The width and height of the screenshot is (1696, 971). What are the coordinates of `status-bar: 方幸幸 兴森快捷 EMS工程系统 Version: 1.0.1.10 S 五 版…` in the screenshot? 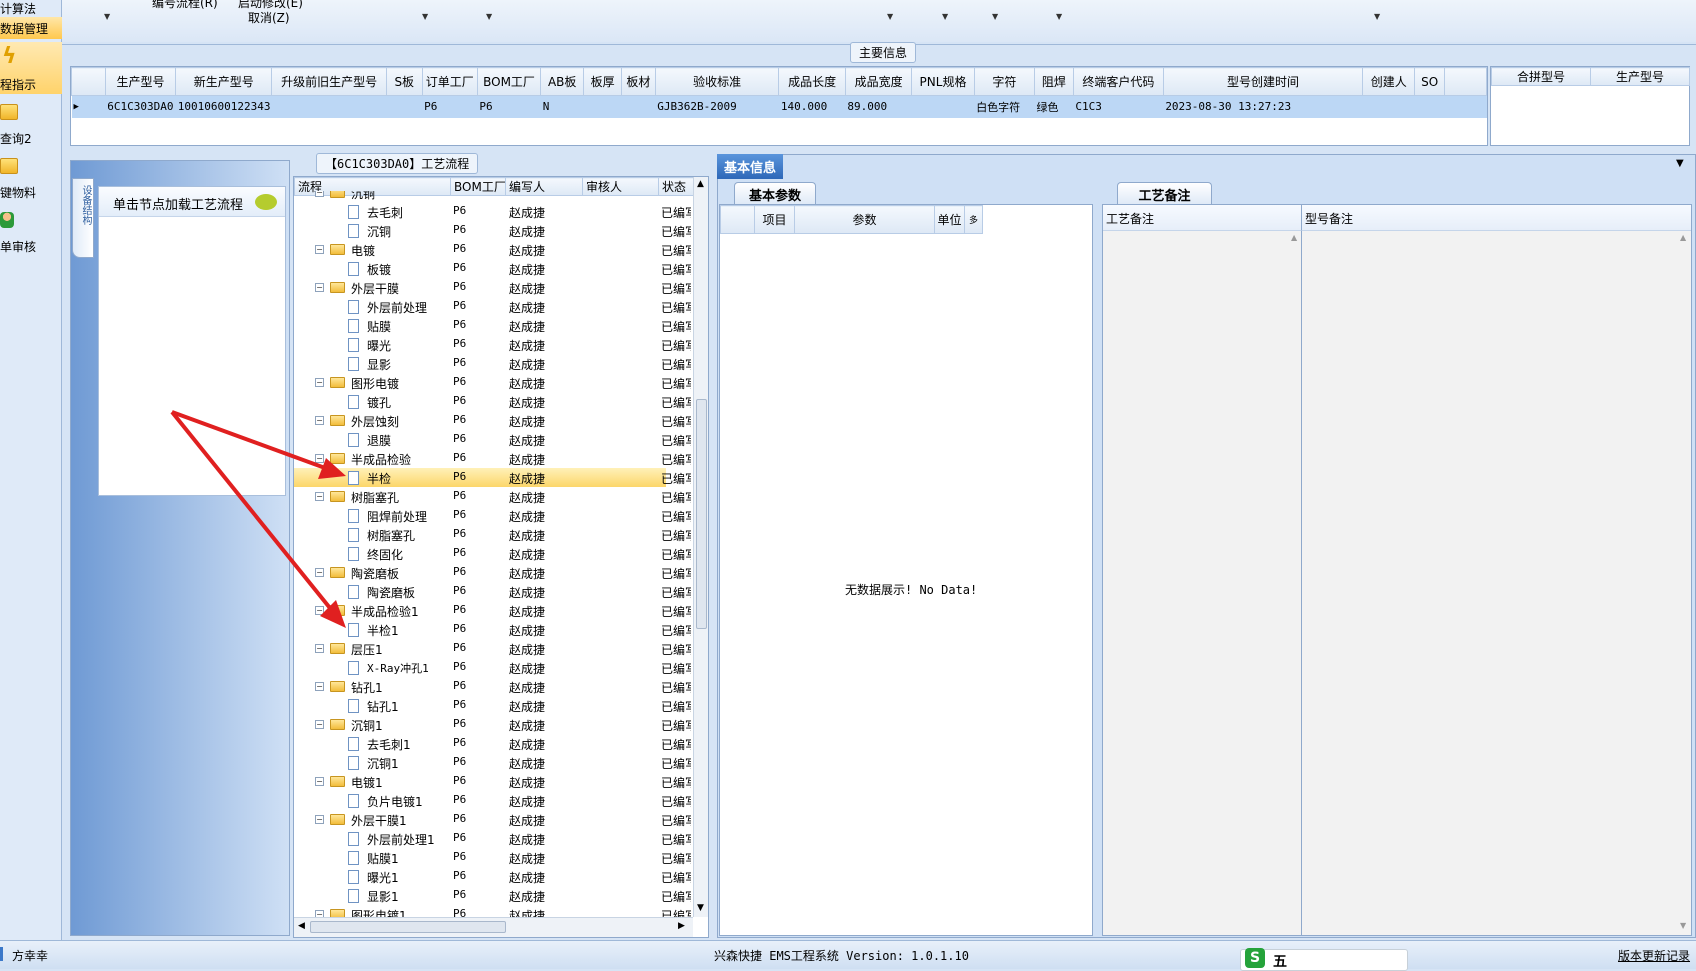 It's located at (848, 955).